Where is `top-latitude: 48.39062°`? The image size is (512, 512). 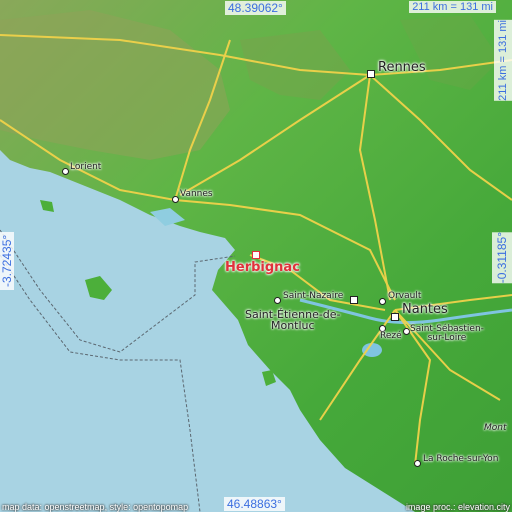
top-latitude: 48.39062° is located at coordinates (255, 8).